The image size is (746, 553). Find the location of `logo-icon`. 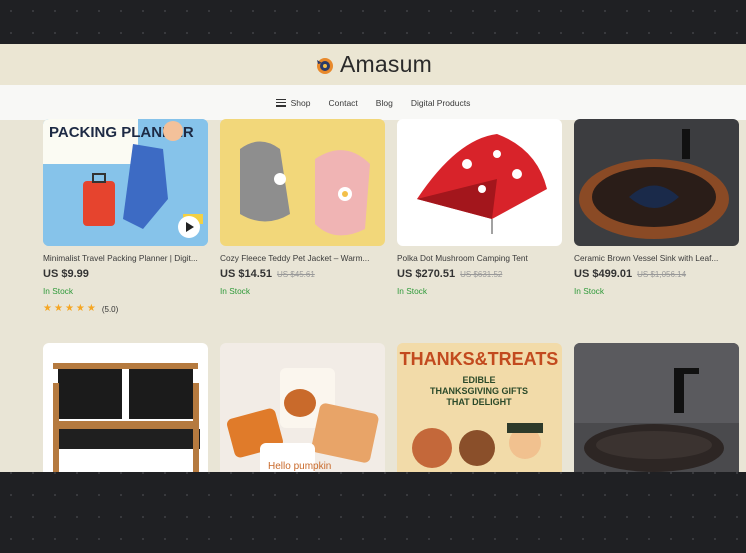

logo-icon is located at coordinates (325, 65).